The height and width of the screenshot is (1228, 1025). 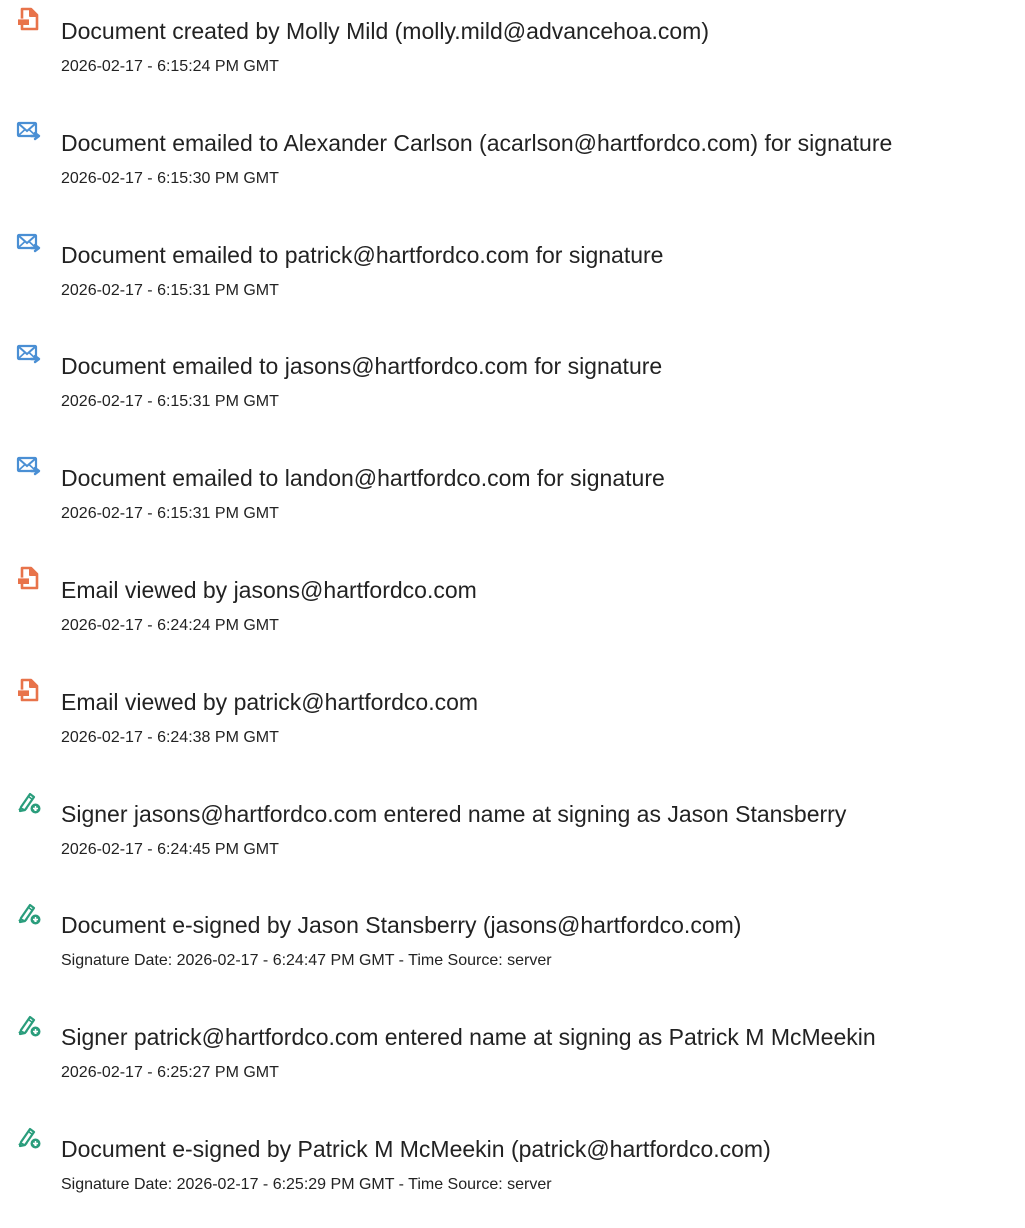 I want to click on event-timestamp: 2026-02-17 - 6:15:30 PM GMT, so click(x=170, y=178).